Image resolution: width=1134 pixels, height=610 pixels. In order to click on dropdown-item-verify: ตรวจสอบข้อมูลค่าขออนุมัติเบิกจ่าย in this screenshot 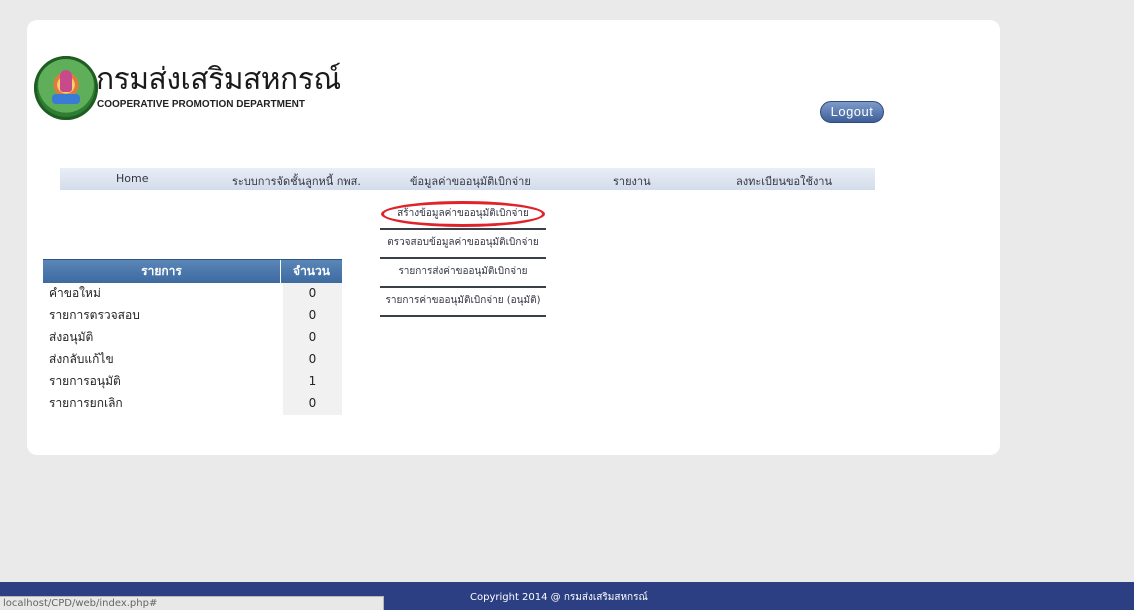, I will do `click(463, 244)`.